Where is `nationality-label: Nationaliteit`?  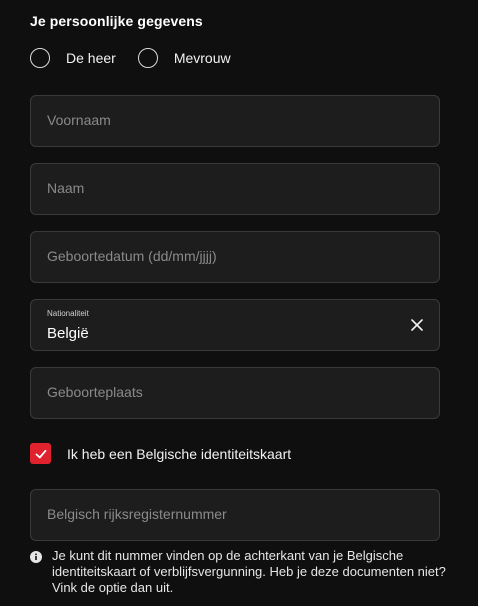 nationality-label: Nationaliteit is located at coordinates (68, 313).